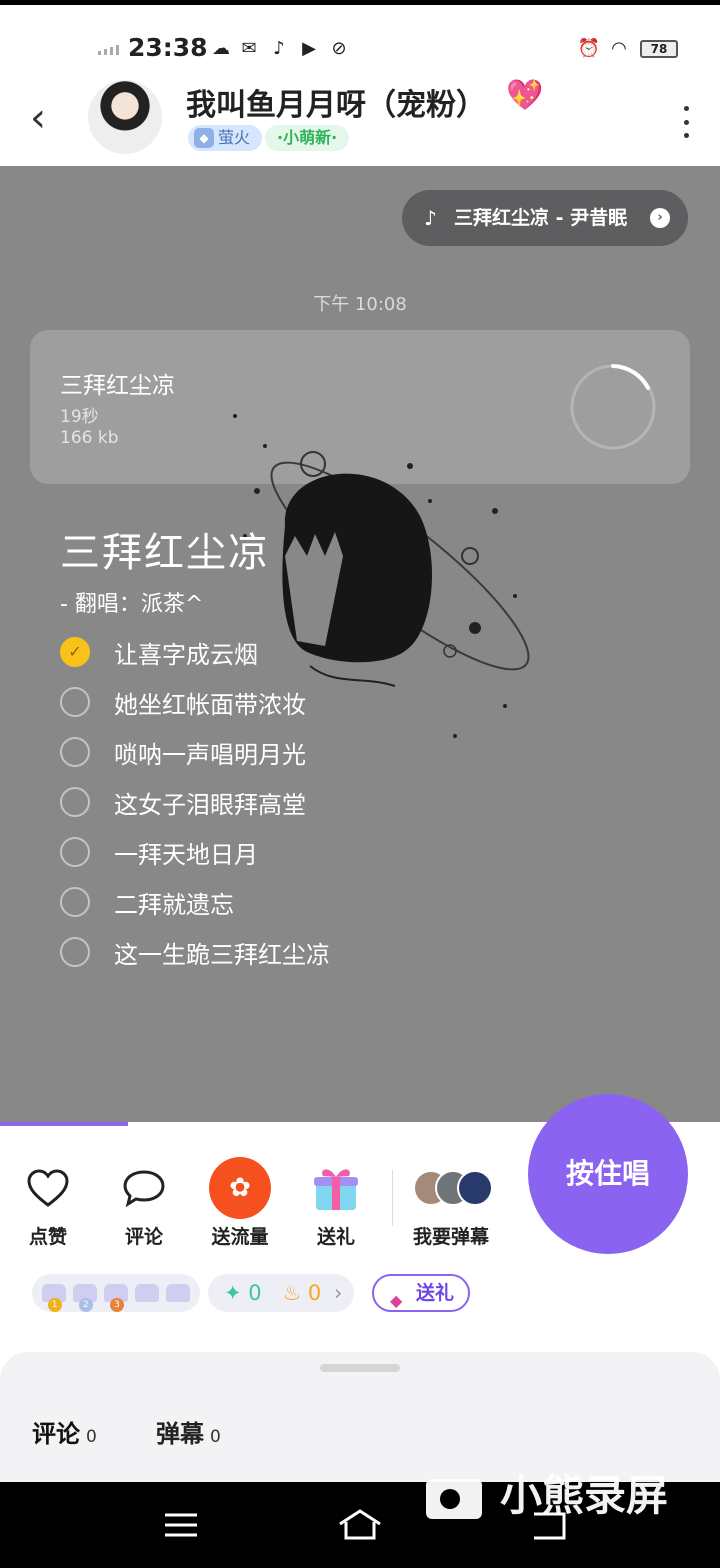 Image resolution: width=720 pixels, height=1568 pixels. I want to click on song-title: 三拜红尘凉, so click(165, 553).